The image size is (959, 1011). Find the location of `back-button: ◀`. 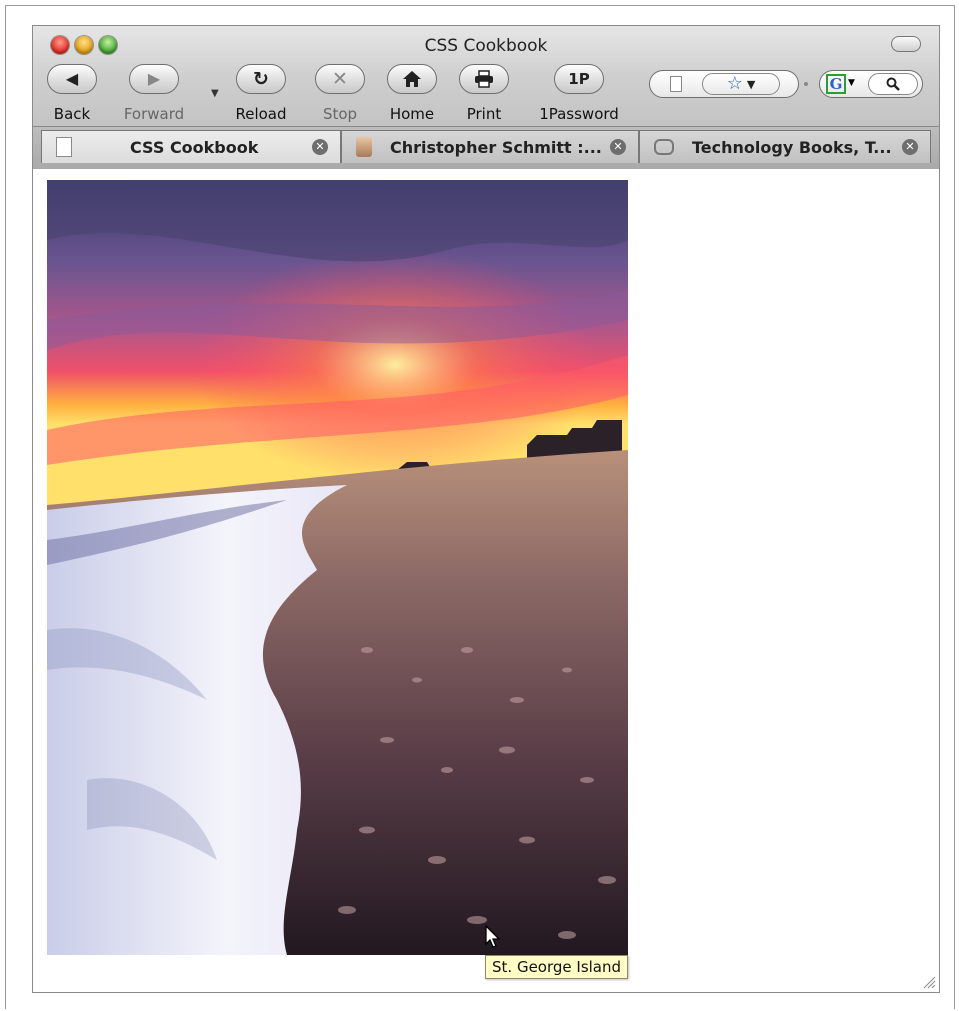

back-button: ◀ is located at coordinates (72, 79).